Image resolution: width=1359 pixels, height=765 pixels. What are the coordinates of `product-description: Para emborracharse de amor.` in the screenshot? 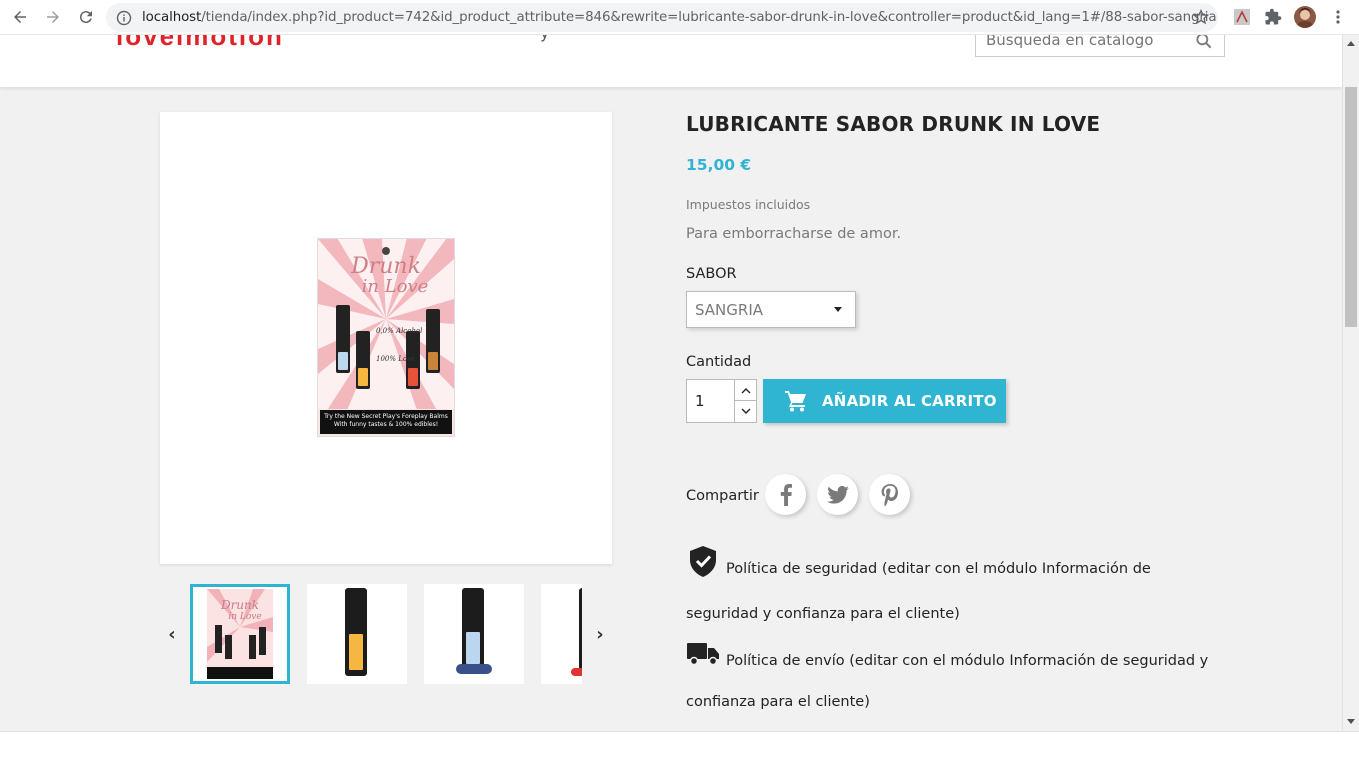 It's located at (794, 234).